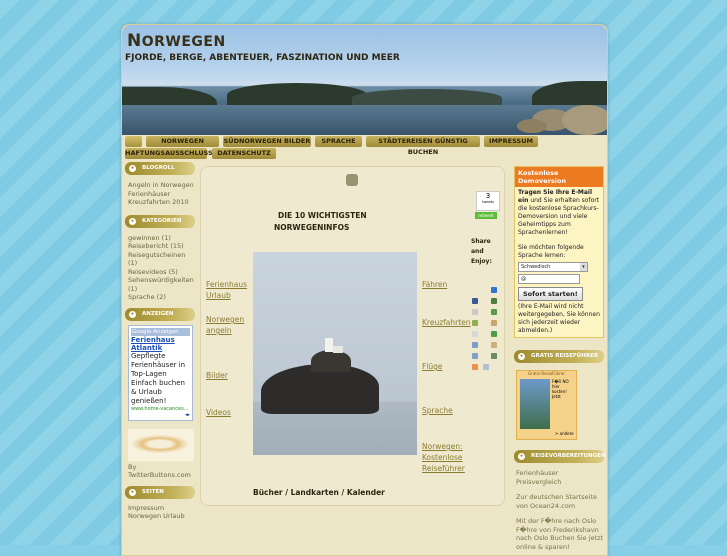  I want to click on page-link: Norwegen Urlaub, so click(161, 516).